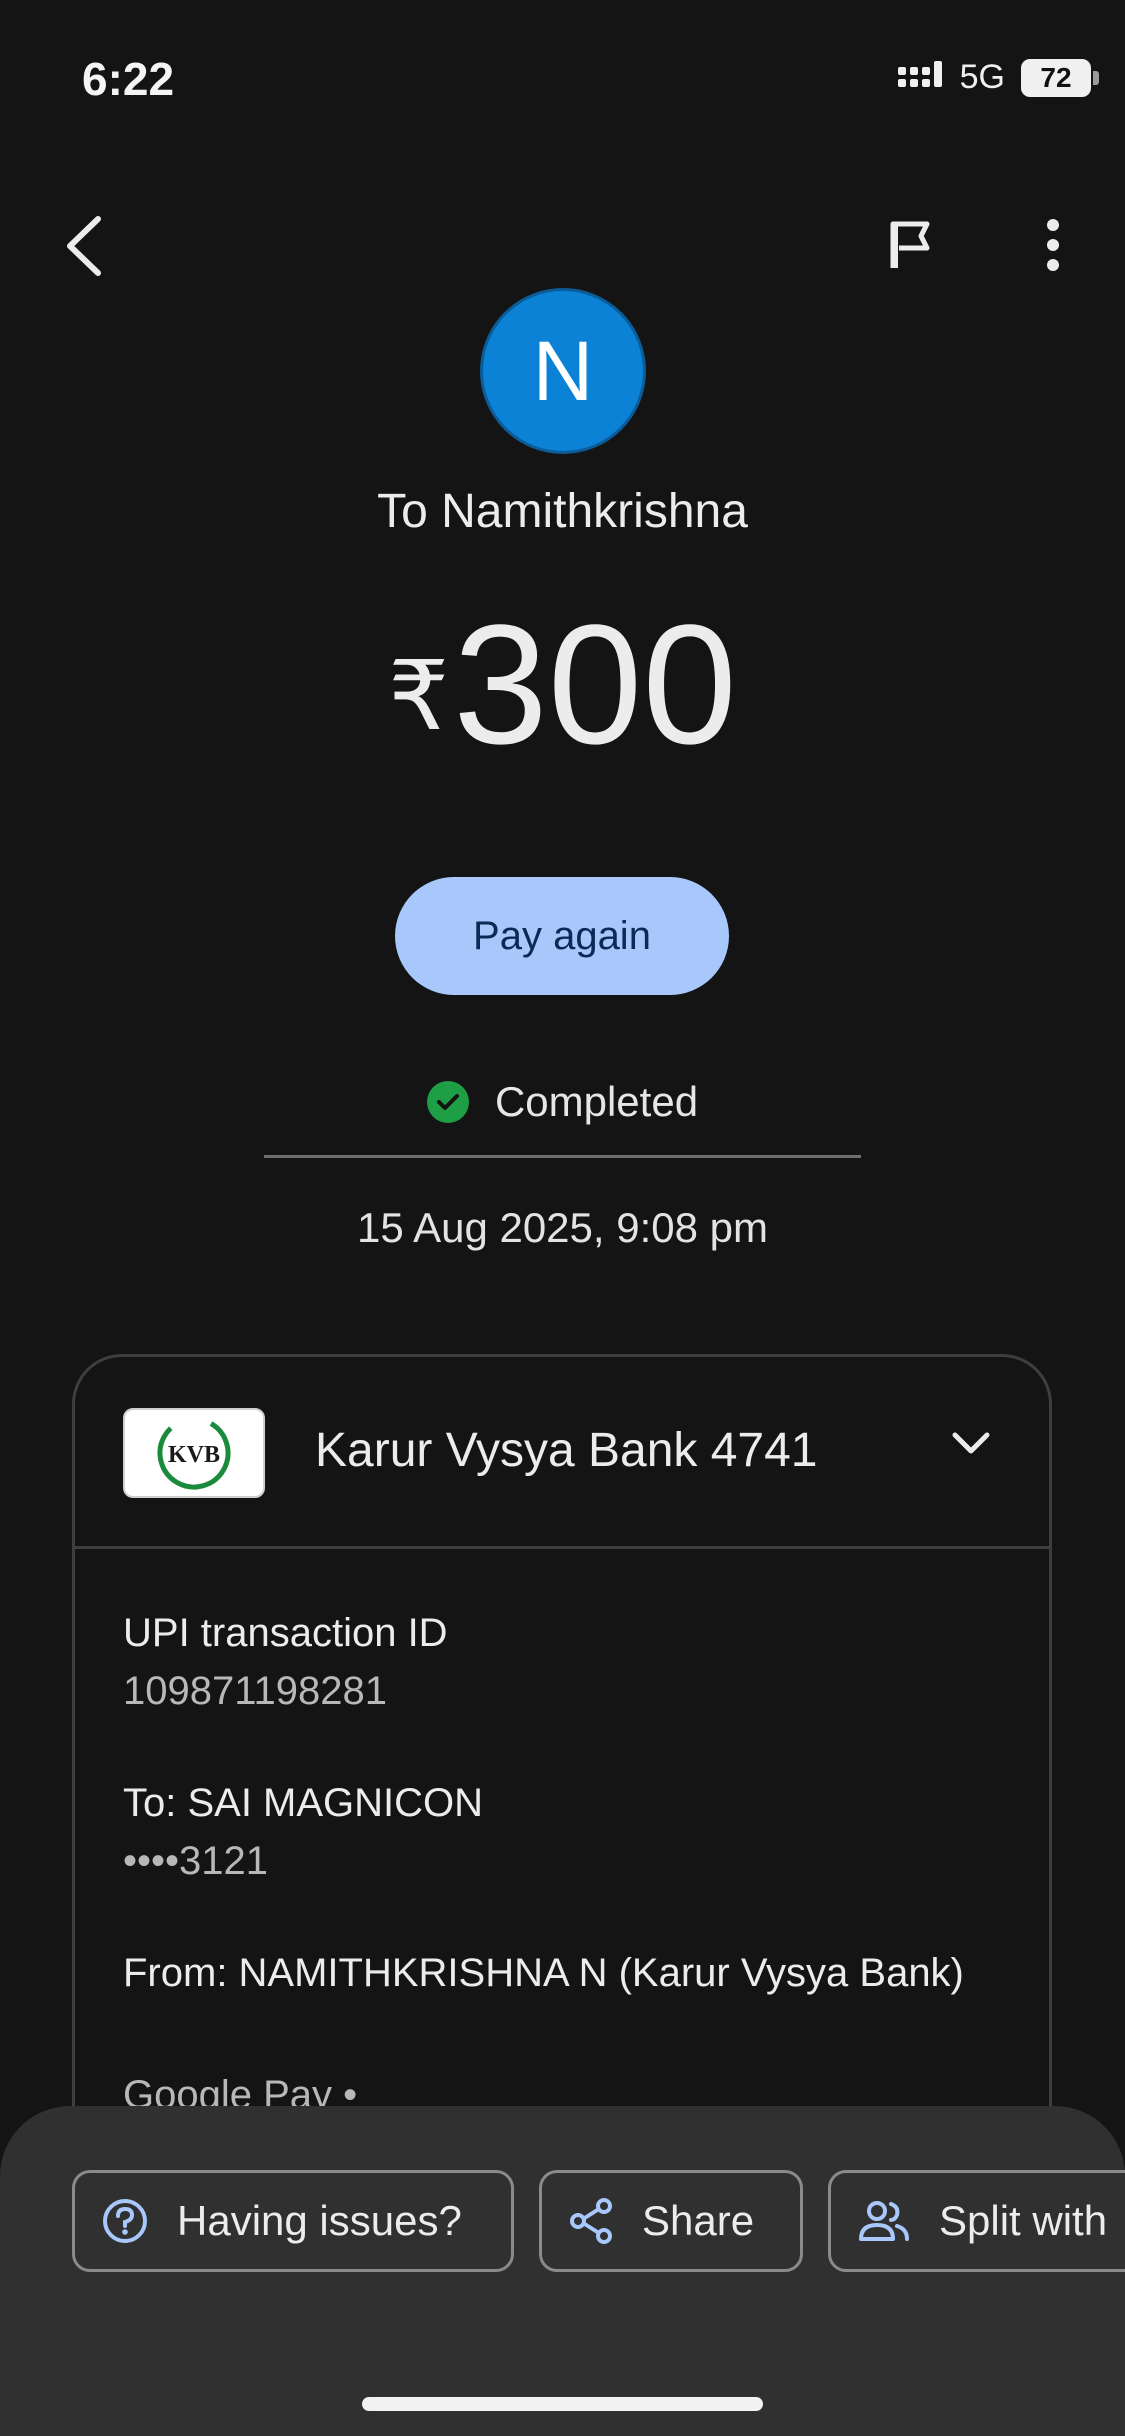 This screenshot has width=1125, height=2436. Describe the element at coordinates (1060, 77) in the screenshot. I see `battery-indicator: 72` at that location.